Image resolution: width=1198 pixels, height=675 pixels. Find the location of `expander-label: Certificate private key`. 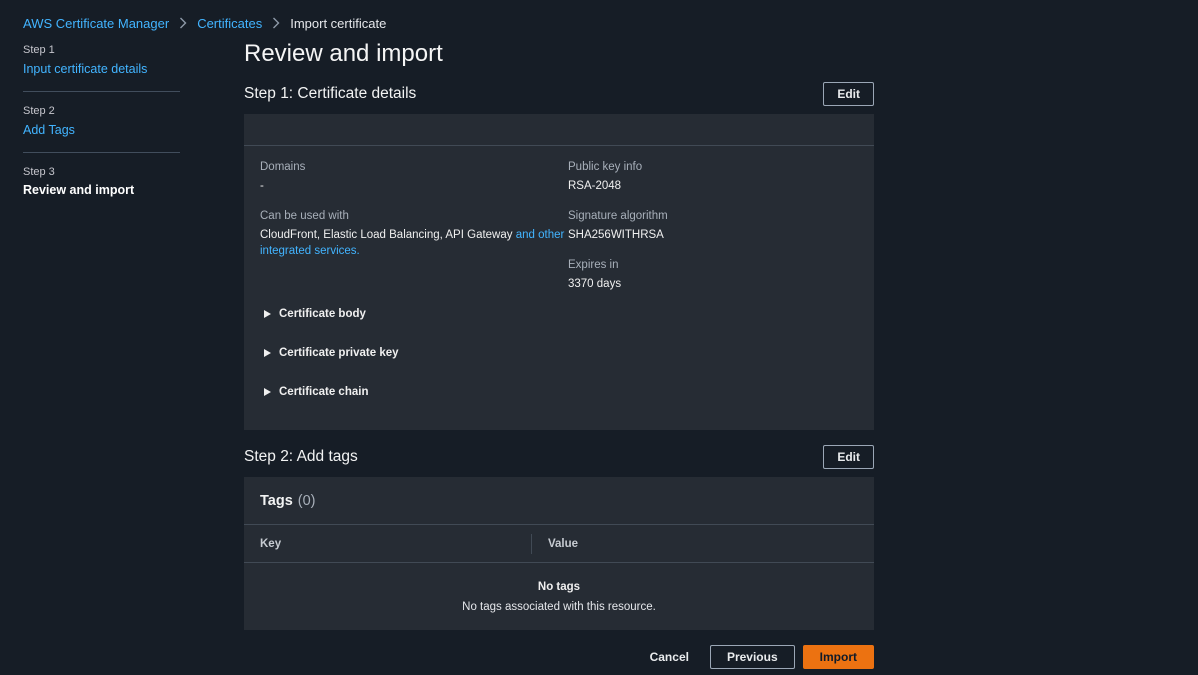

expander-label: Certificate private key is located at coordinates (339, 353).